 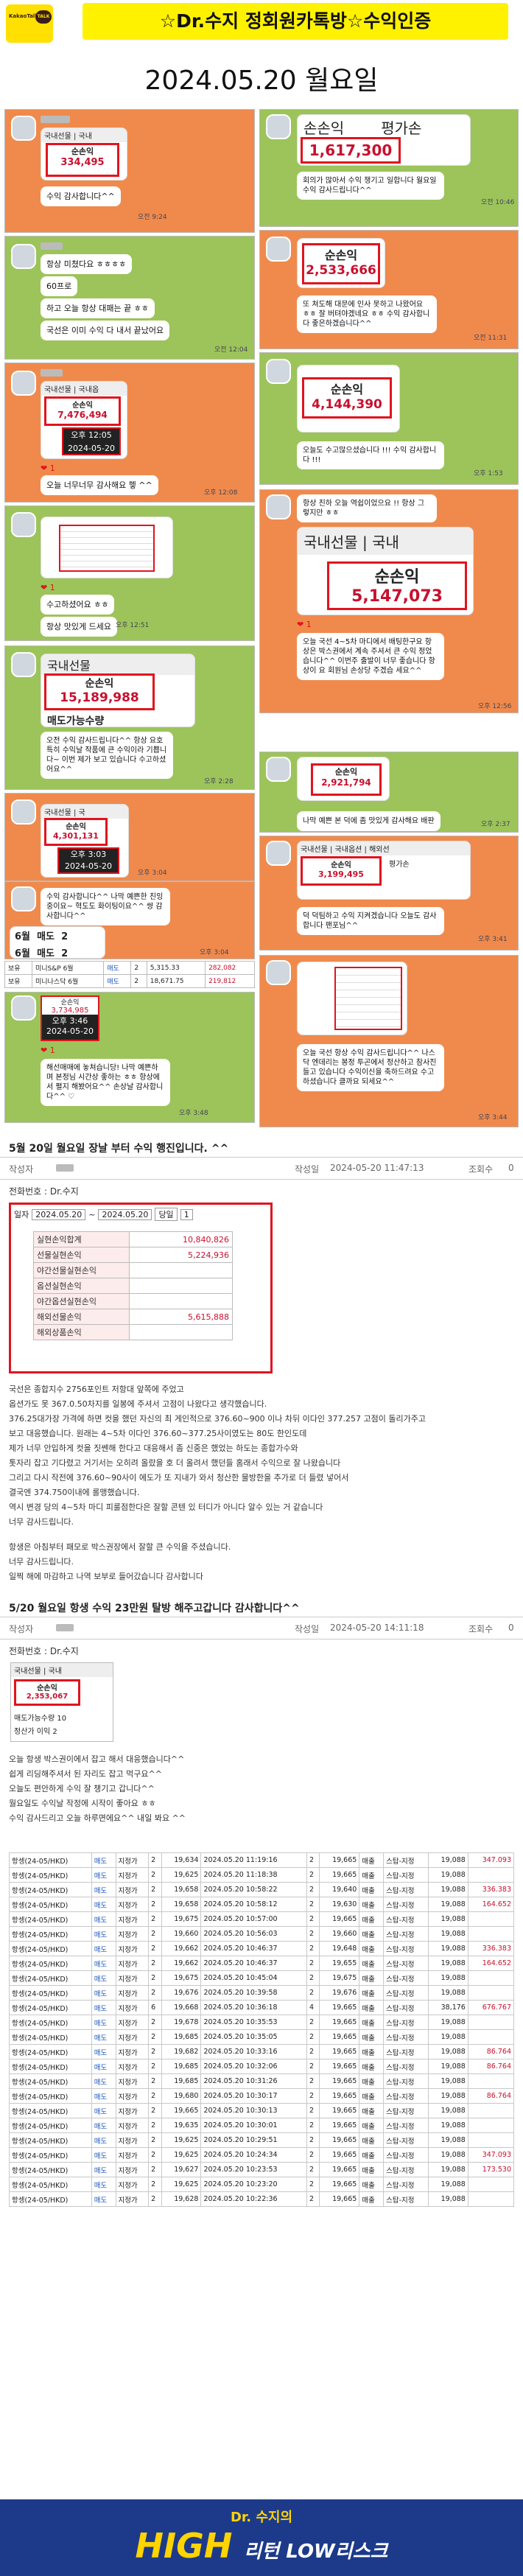 What do you see at coordinates (261, 81) in the screenshot?
I see `date-title: 2024.05.20 월요일` at bounding box center [261, 81].